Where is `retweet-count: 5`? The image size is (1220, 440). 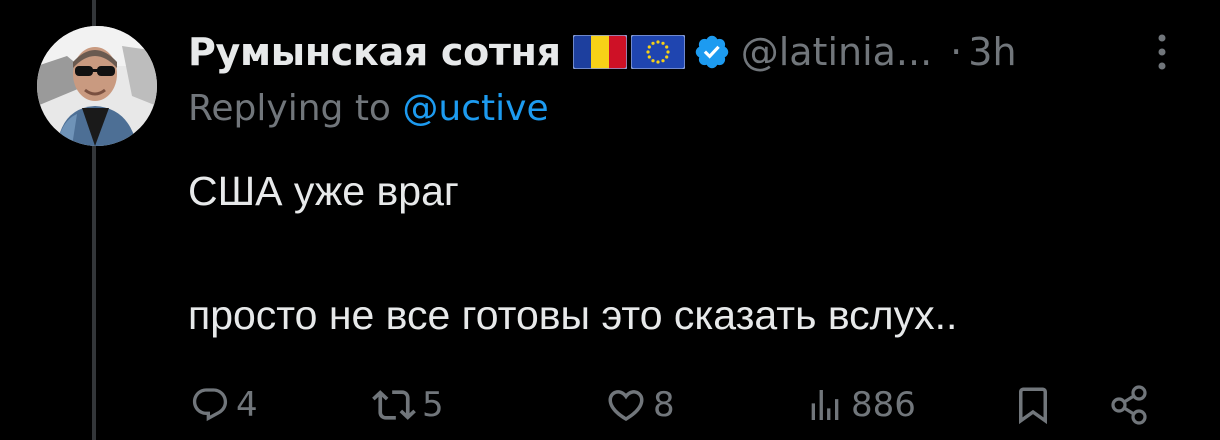 retweet-count: 5 is located at coordinates (433, 405).